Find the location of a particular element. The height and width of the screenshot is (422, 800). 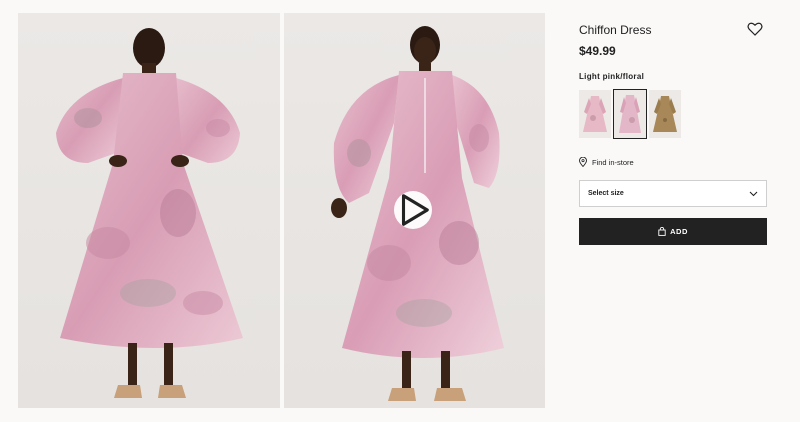

chevron-down-icon is located at coordinates (753, 193).